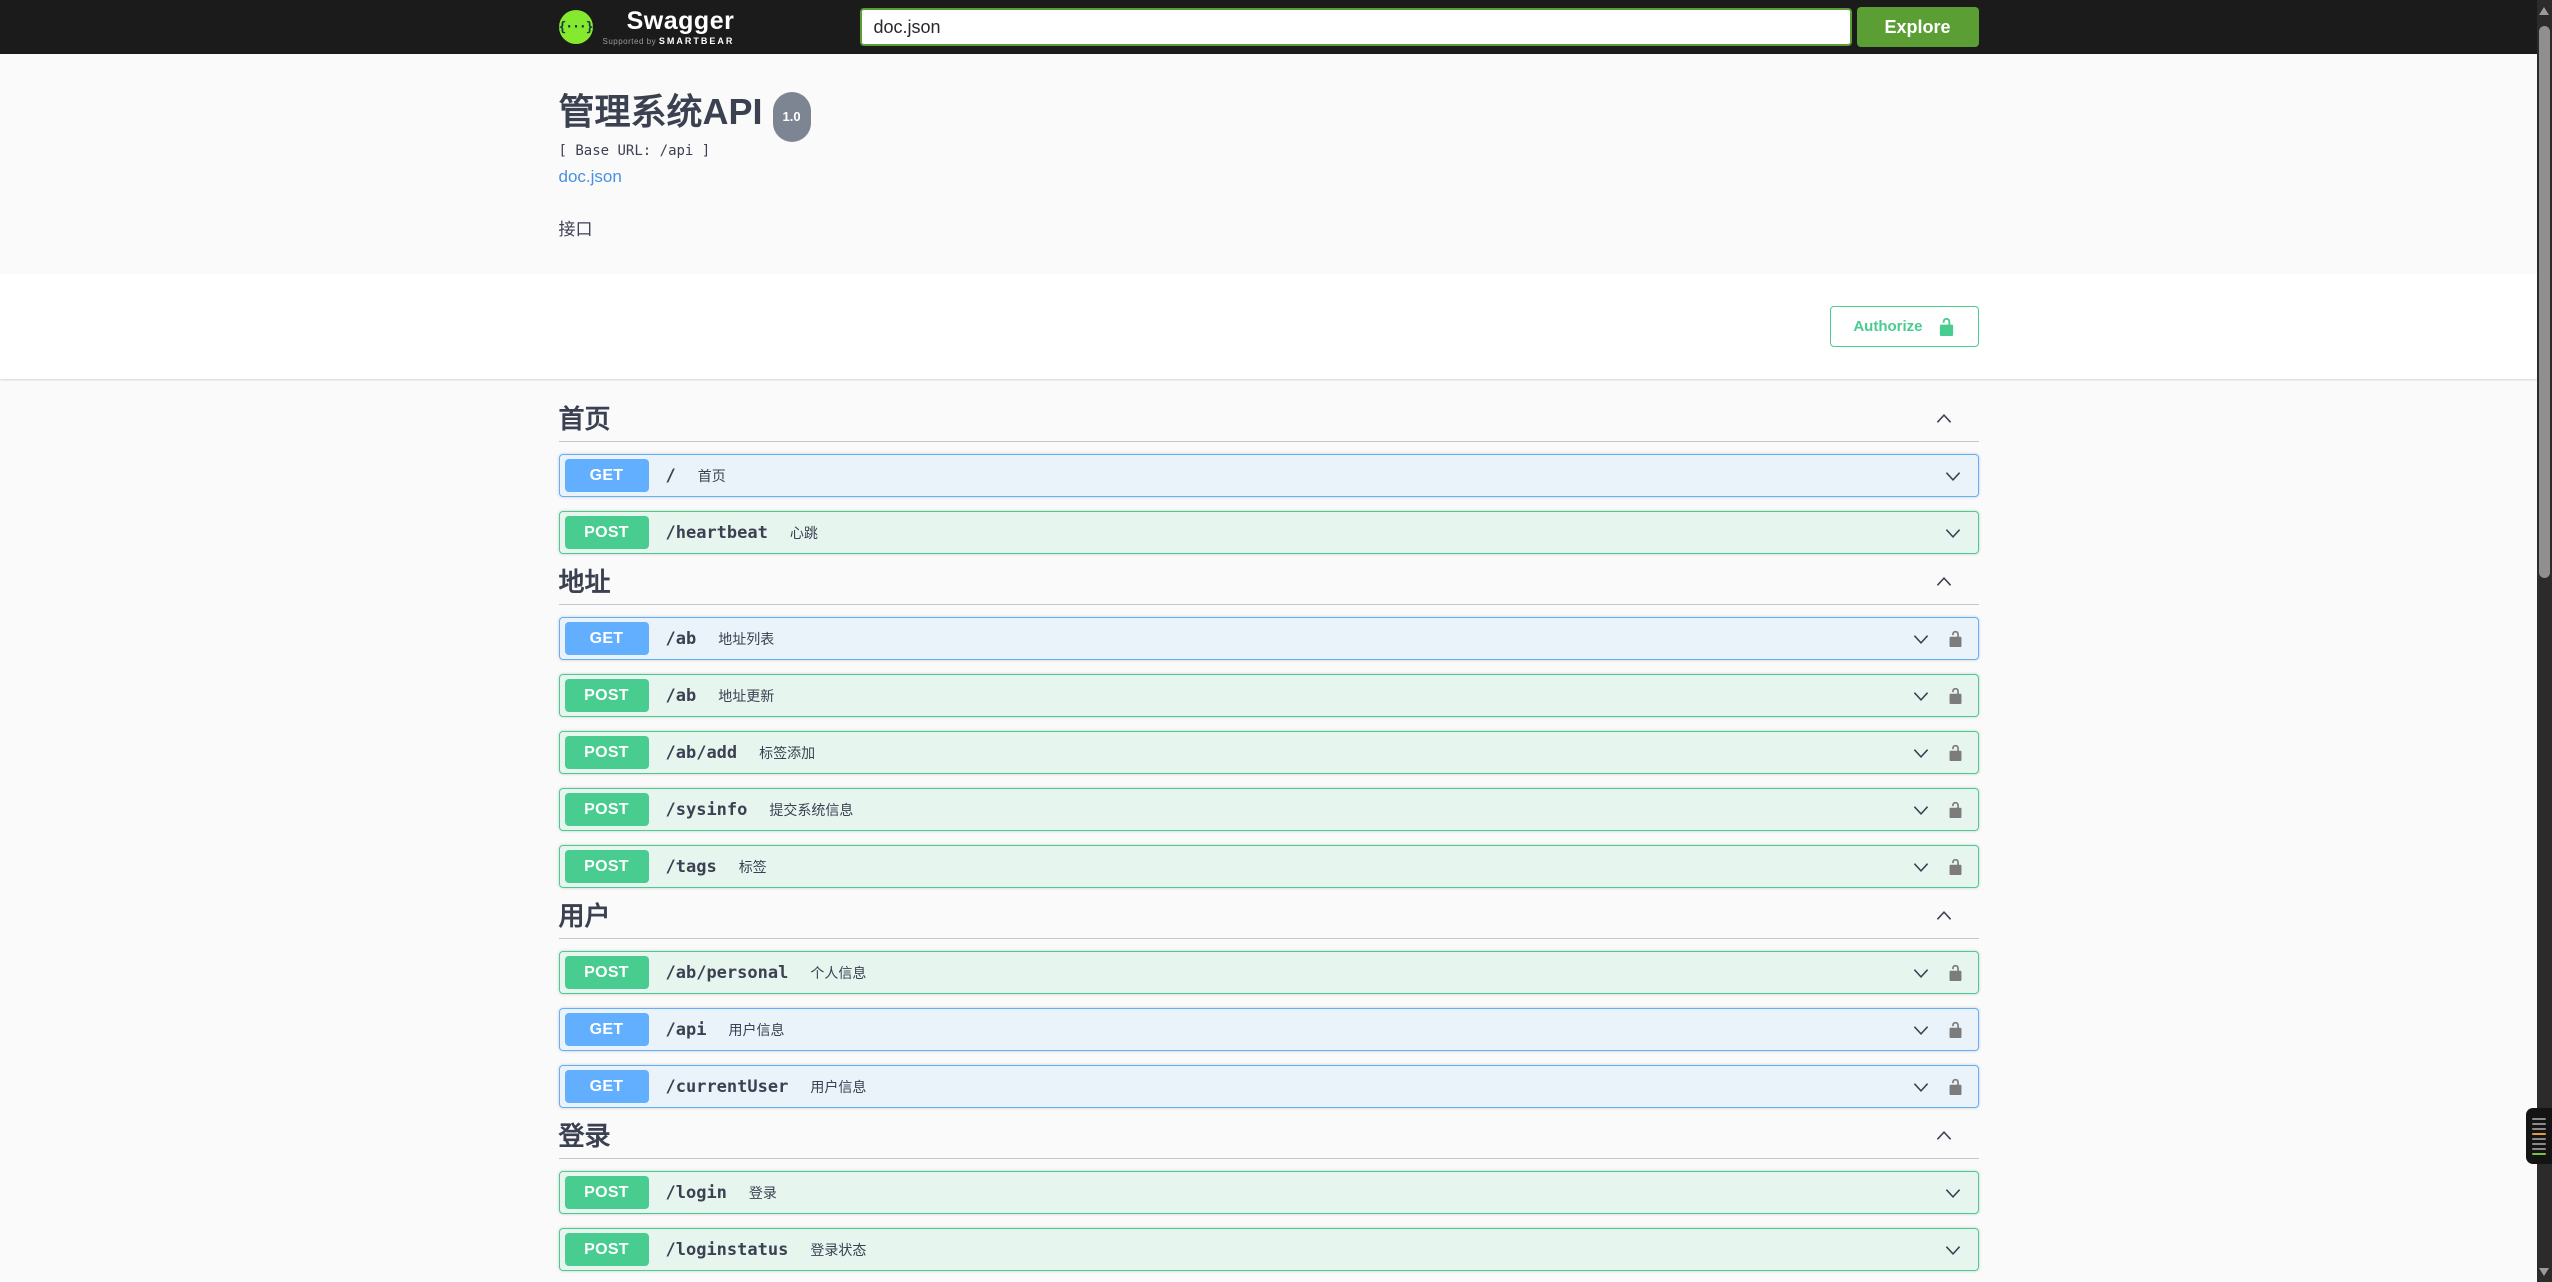 This screenshot has width=2552, height=1282. What do you see at coordinates (2544, 641) in the screenshot?
I see `scrollbar-track` at bounding box center [2544, 641].